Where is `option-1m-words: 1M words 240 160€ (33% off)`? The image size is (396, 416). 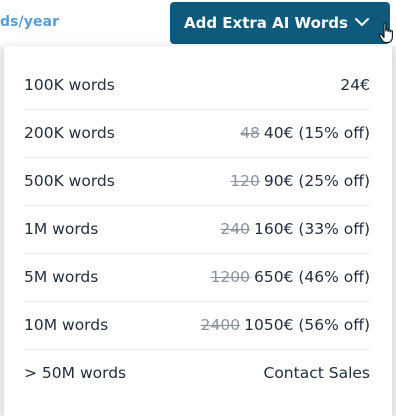
option-1m-words: 1M words 240 160€ (33% off) is located at coordinates (197, 229).